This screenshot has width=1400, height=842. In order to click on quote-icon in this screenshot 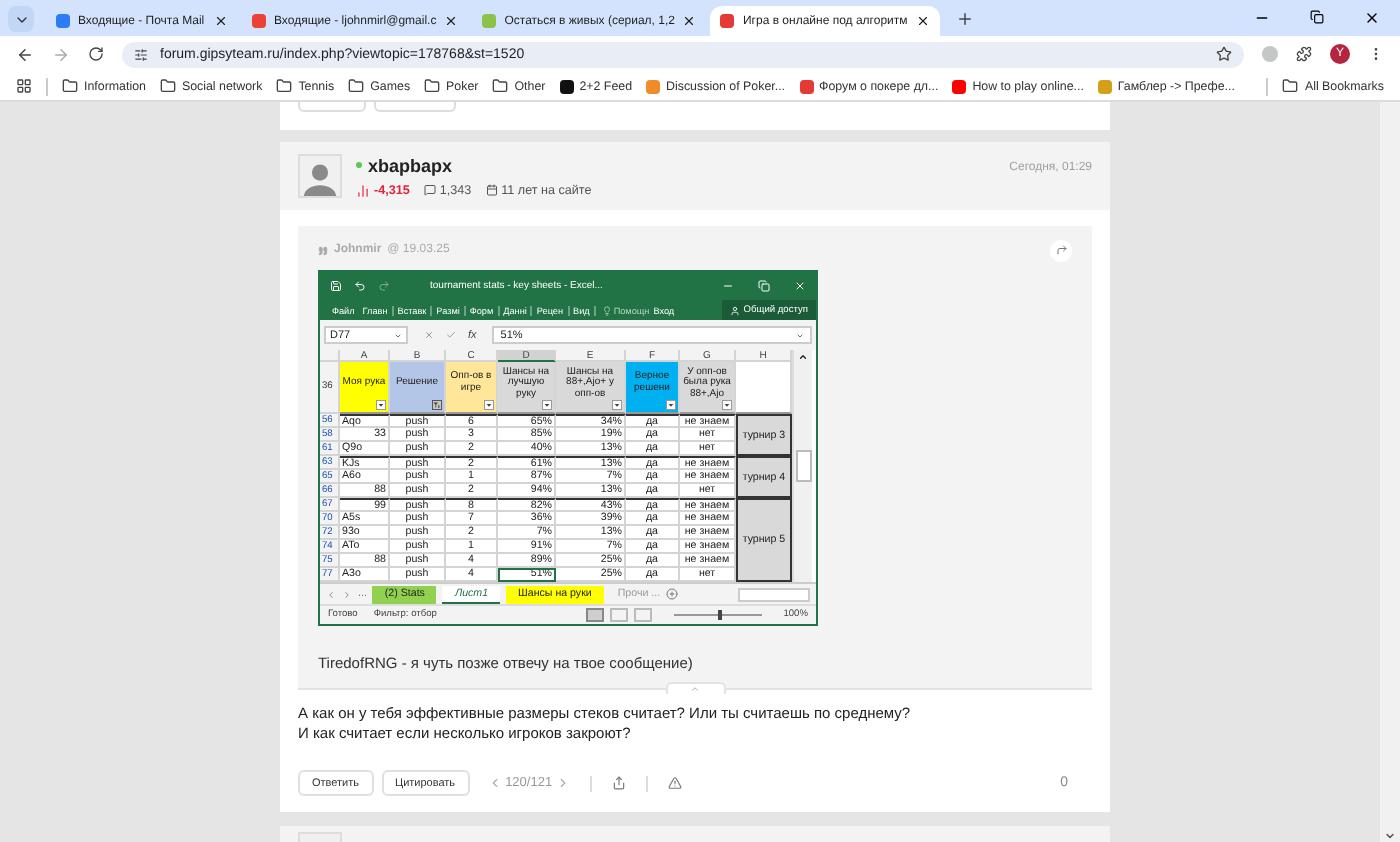, I will do `click(323, 250)`.